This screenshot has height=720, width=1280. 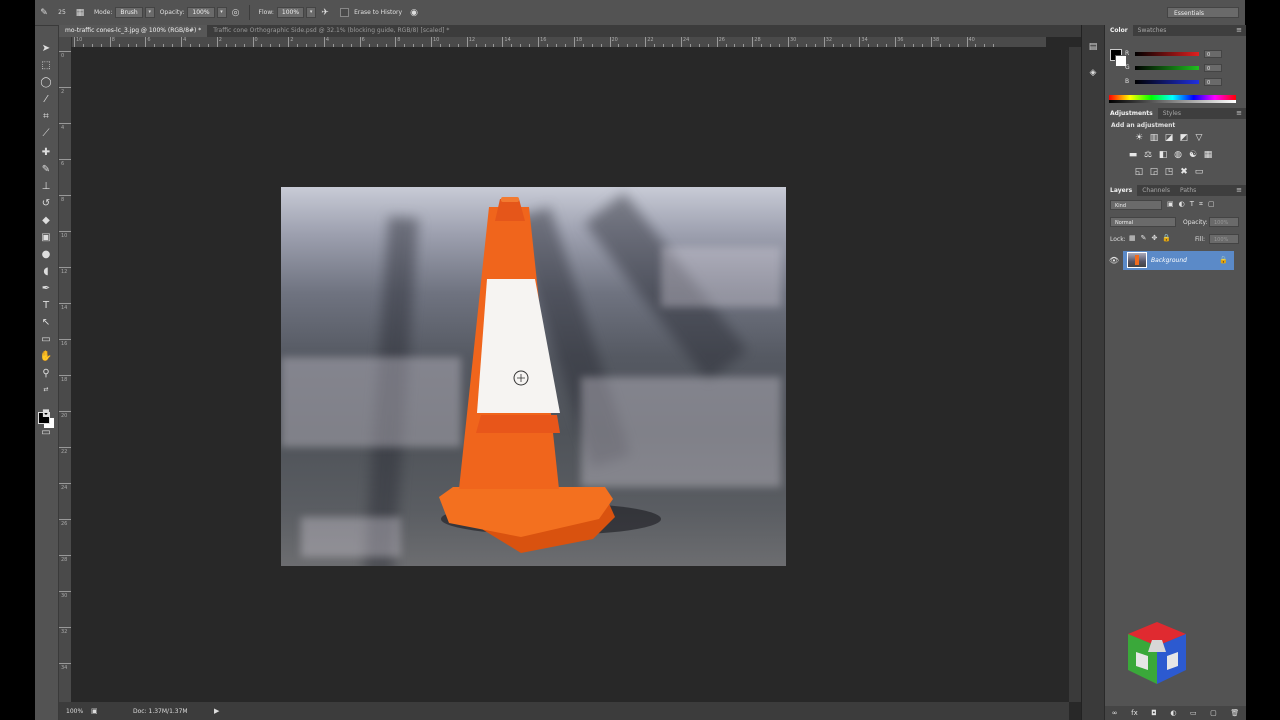 What do you see at coordinates (1193, 204) in the screenshot?
I see `layer-filter-icons: ▣◐T⌗▢` at bounding box center [1193, 204].